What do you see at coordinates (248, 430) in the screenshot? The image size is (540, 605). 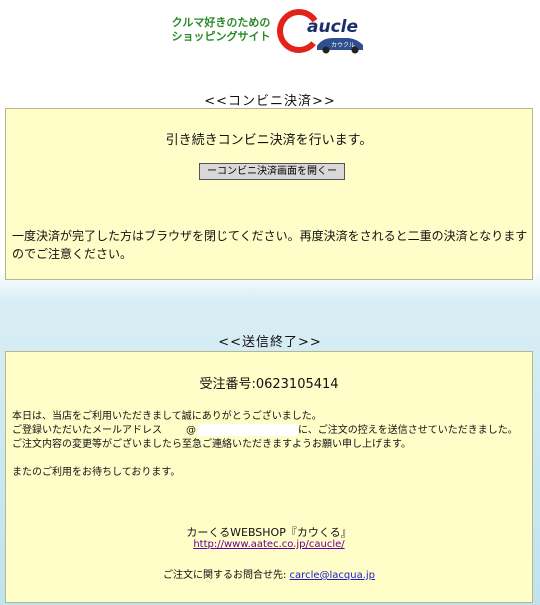 I see `masked-email` at bounding box center [248, 430].